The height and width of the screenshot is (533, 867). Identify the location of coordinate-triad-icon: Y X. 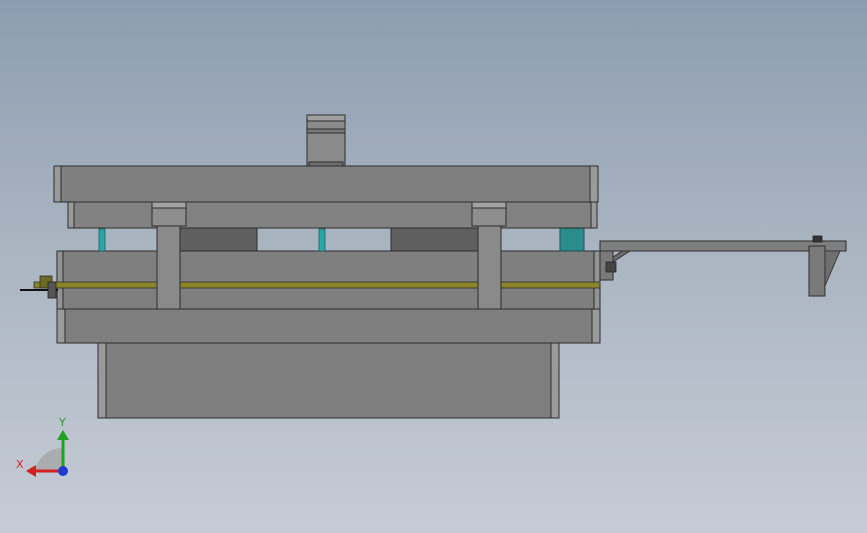
(42, 446).